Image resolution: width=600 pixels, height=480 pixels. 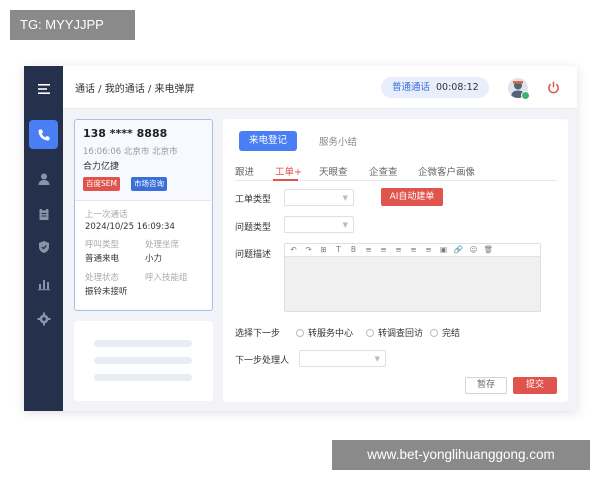 What do you see at coordinates (102, 245) in the screenshot?
I see `call-type-label: 呼叫类型` at bounding box center [102, 245].